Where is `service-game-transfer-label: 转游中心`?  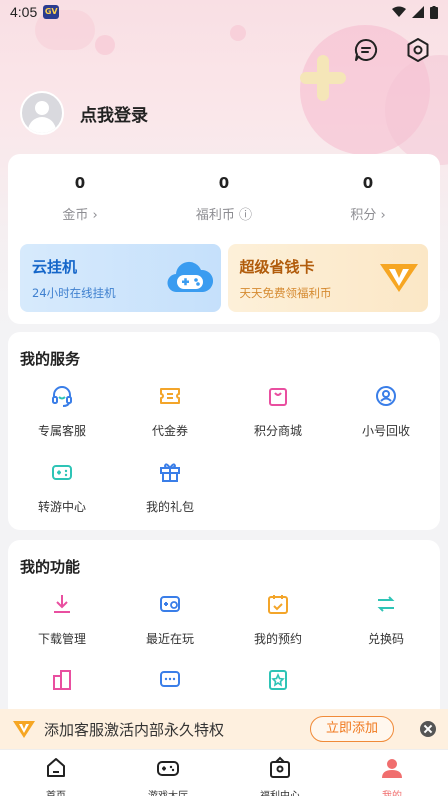 service-game-transfer-label: 转游中心 is located at coordinates (61, 507).